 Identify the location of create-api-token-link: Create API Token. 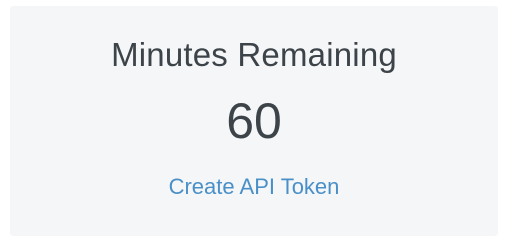
(254, 187).